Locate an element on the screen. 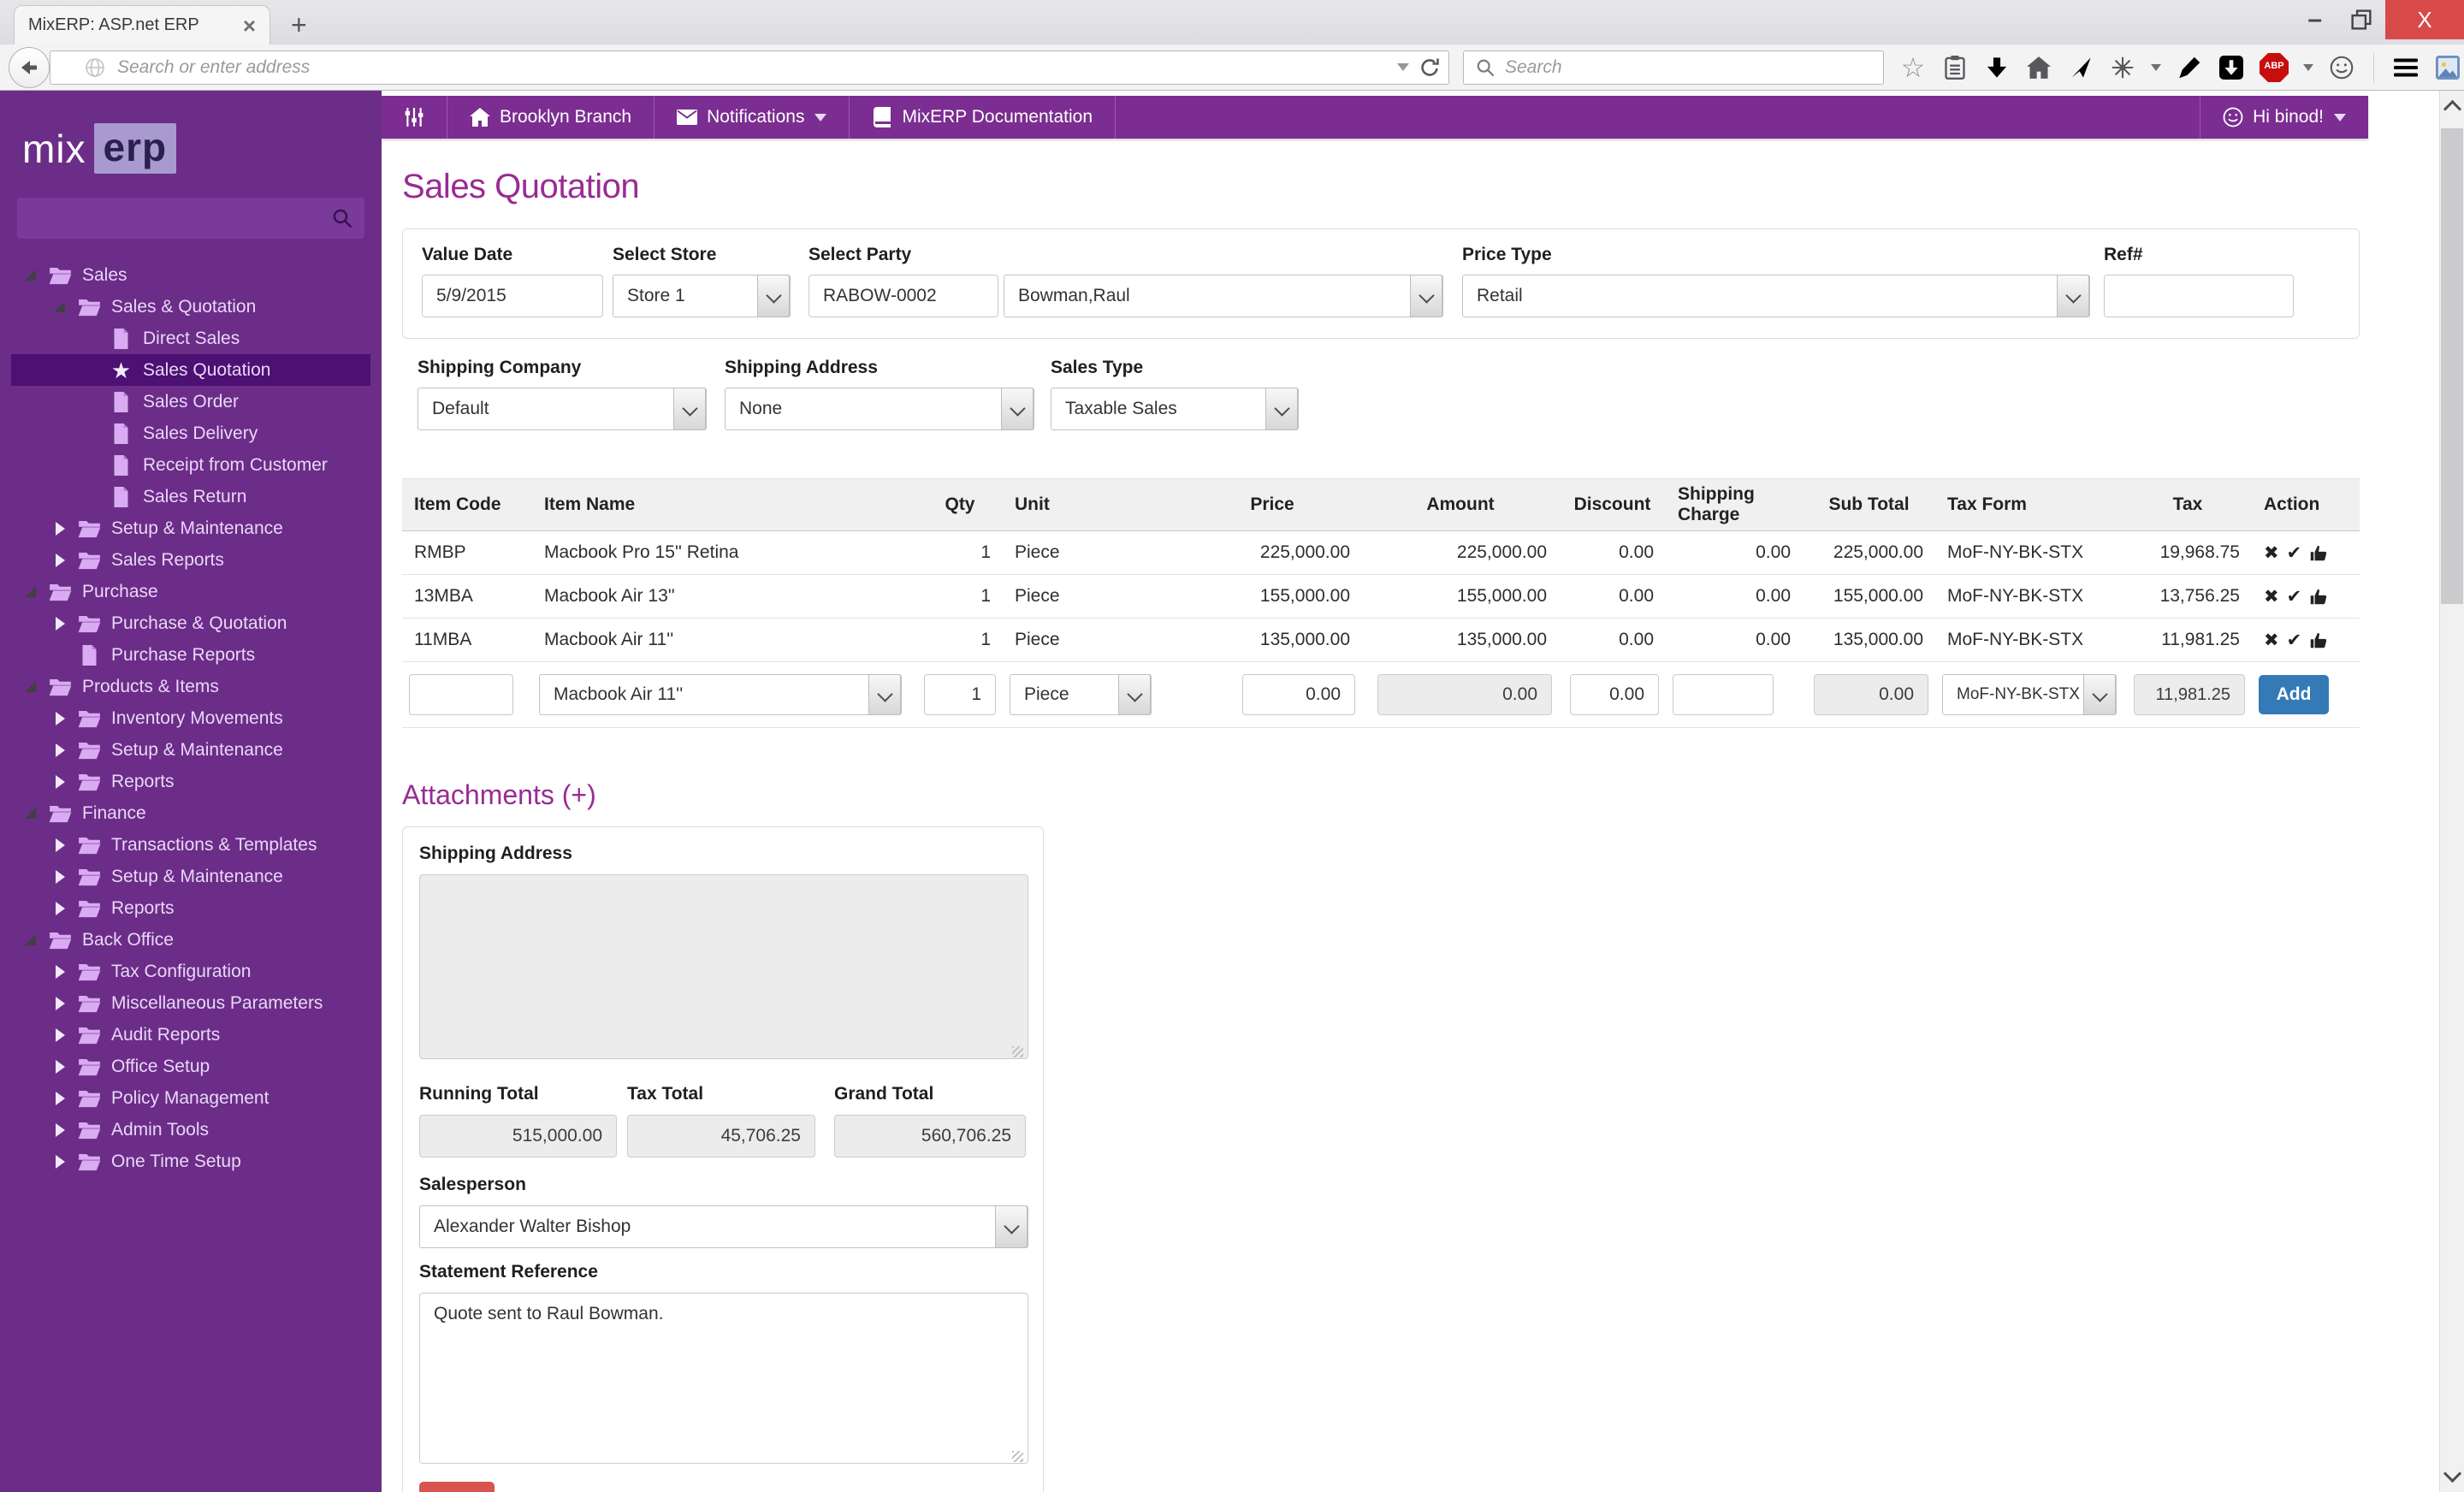 This screenshot has width=2464, height=1492. emoji-icon is located at coordinates (2341, 67).